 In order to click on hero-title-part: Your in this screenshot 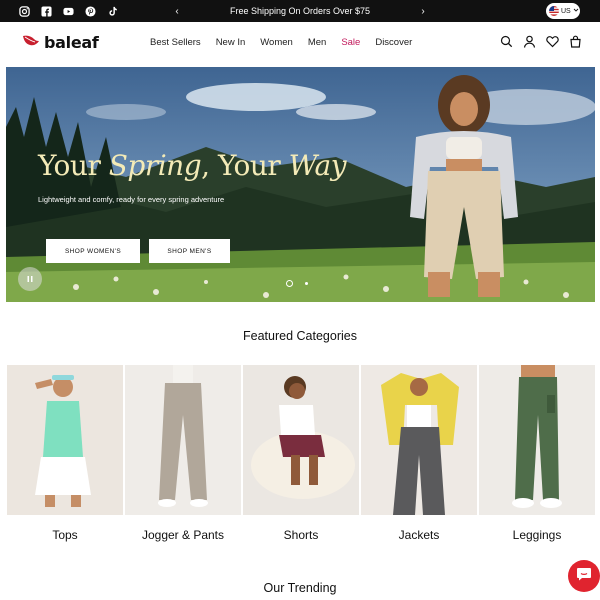, I will do `click(73, 165)`.